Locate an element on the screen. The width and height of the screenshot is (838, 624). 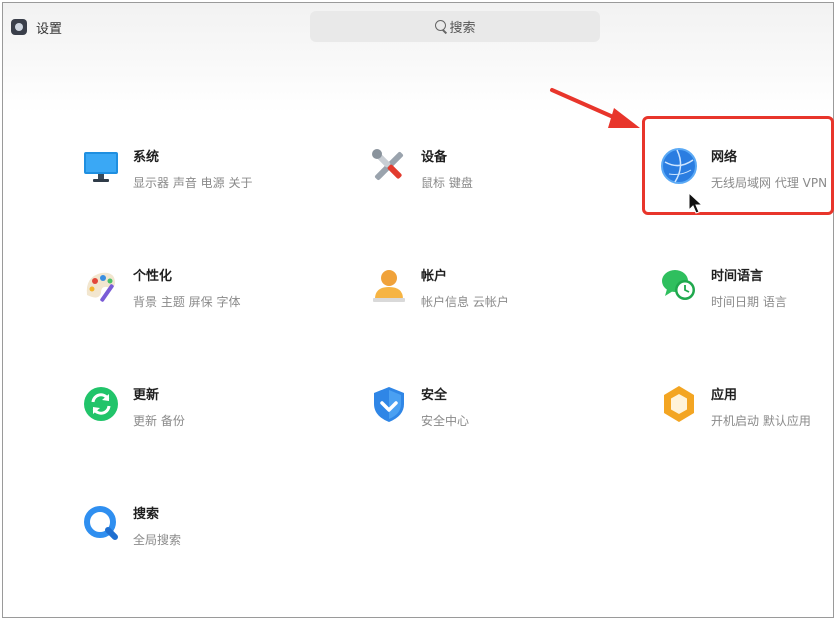
window-title: 设置 is located at coordinates (49, 29).